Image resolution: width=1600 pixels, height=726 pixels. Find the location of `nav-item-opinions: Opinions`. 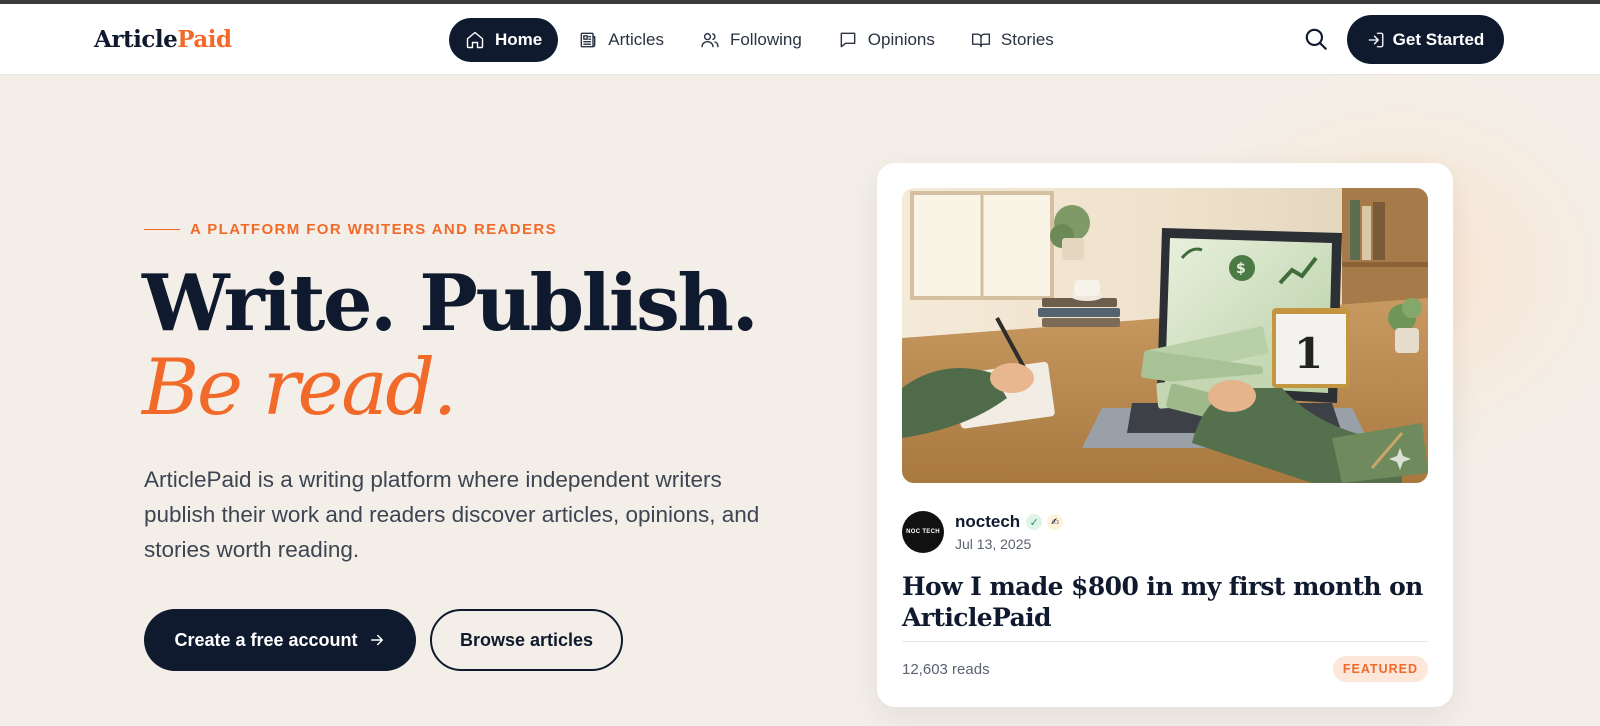

nav-item-opinions: Opinions is located at coordinates (886, 40).